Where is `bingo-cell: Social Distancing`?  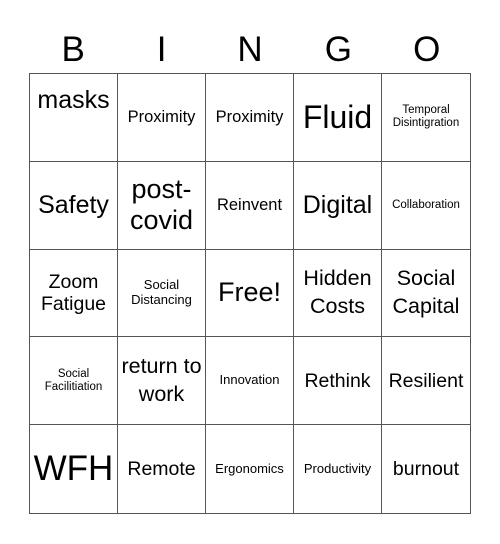
bingo-cell: Social Distancing is located at coordinates (162, 293).